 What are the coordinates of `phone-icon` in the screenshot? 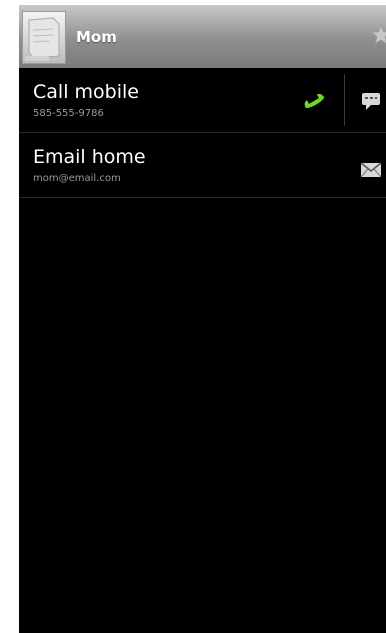 It's located at (314, 101).